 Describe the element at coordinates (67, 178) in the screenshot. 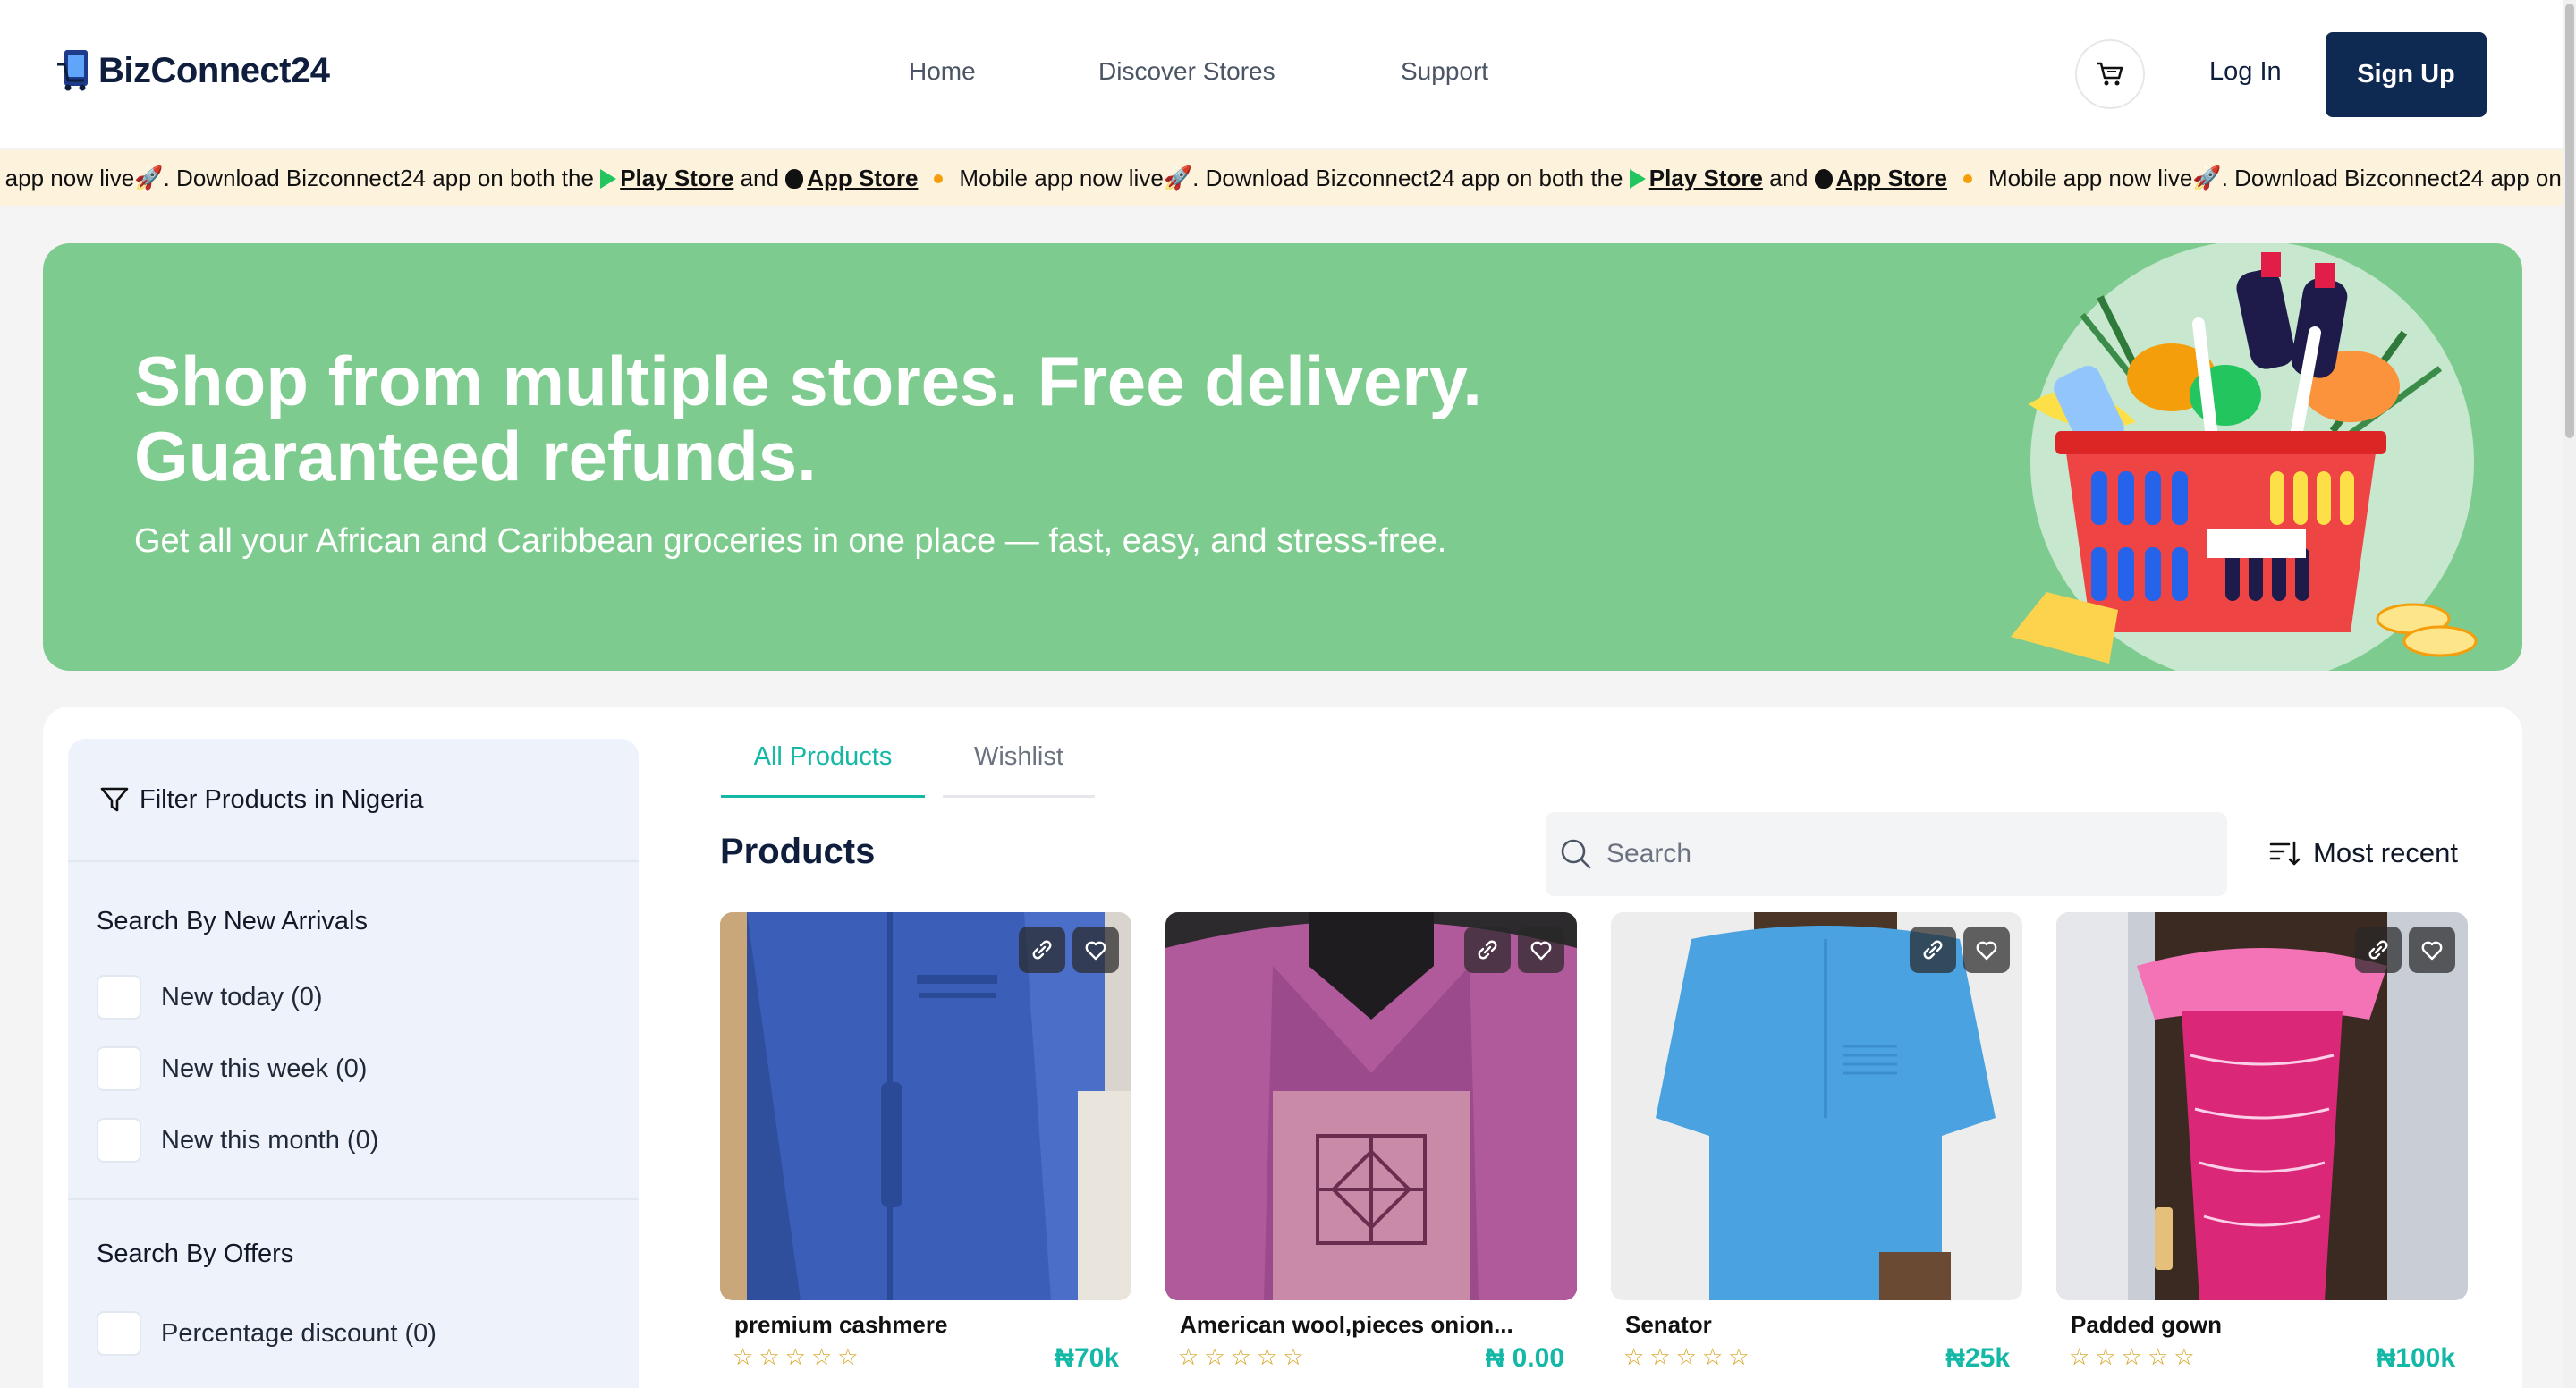

I see `announcement-fragment: e app now live` at that location.